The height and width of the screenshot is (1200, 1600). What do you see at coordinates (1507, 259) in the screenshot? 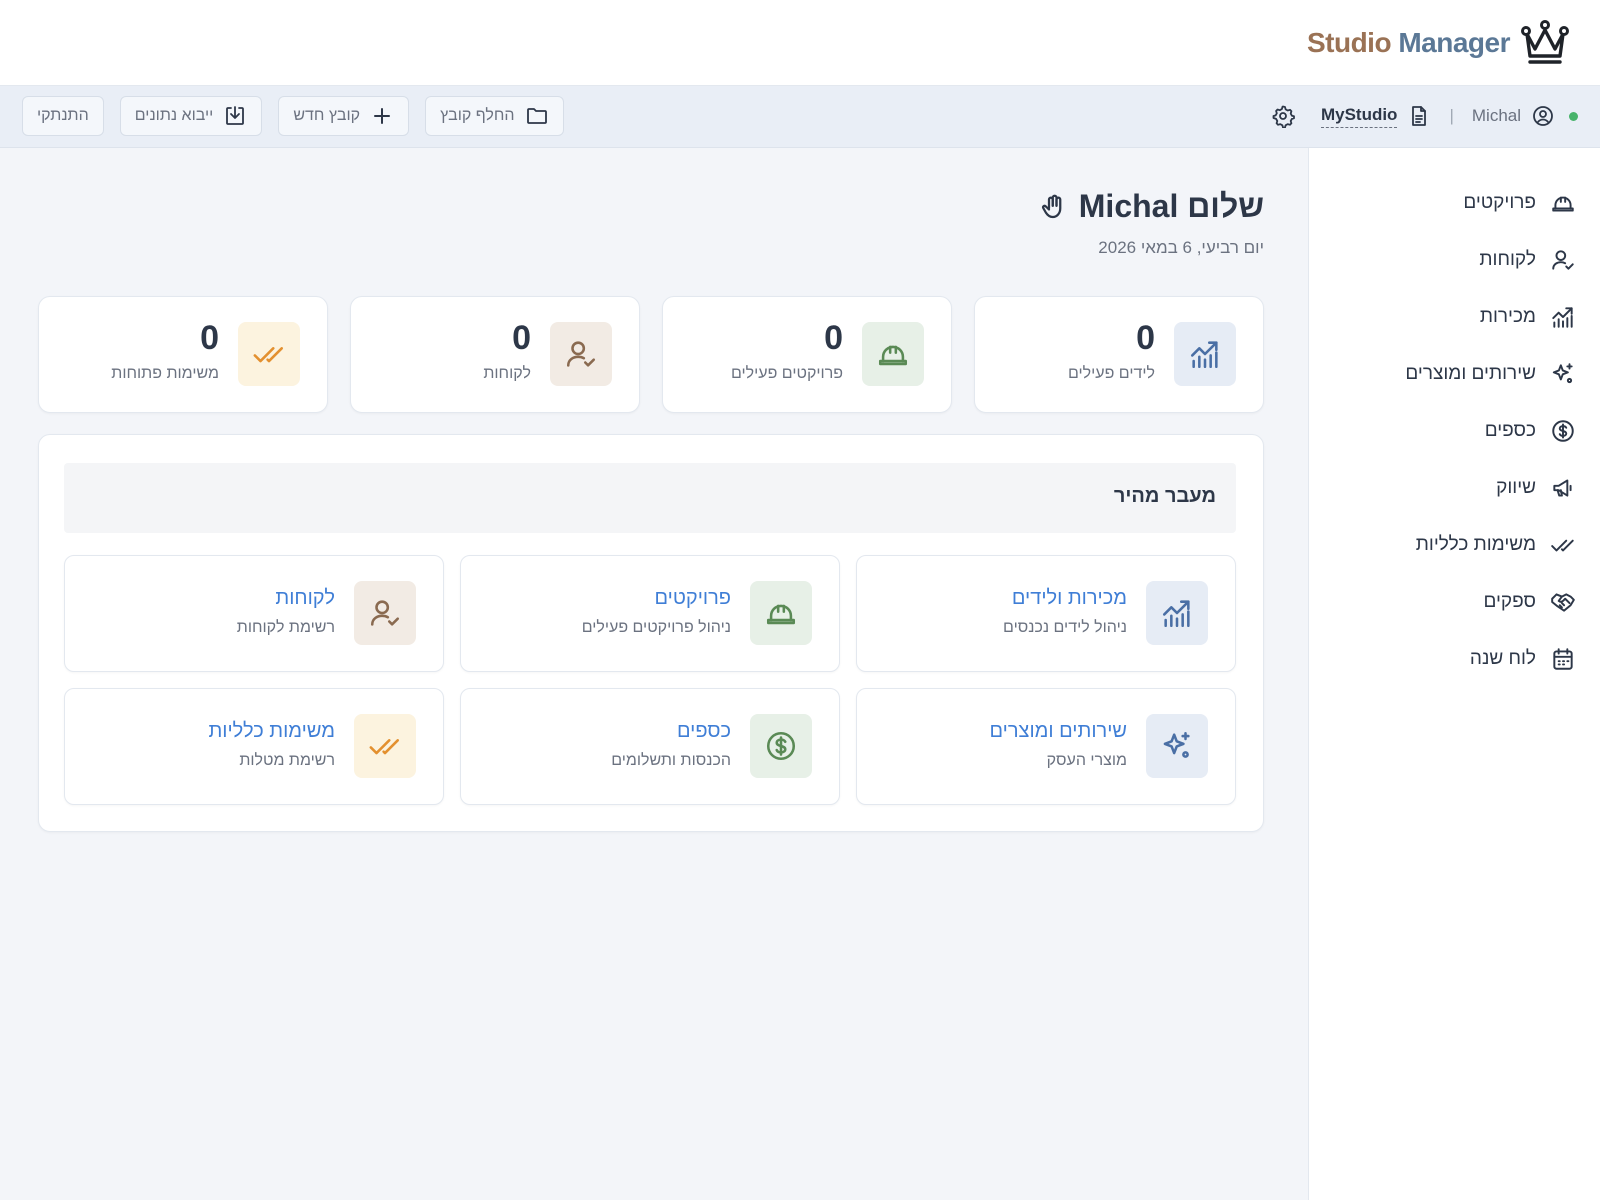
I see `sidebar-item-label: לקוחות` at bounding box center [1507, 259].